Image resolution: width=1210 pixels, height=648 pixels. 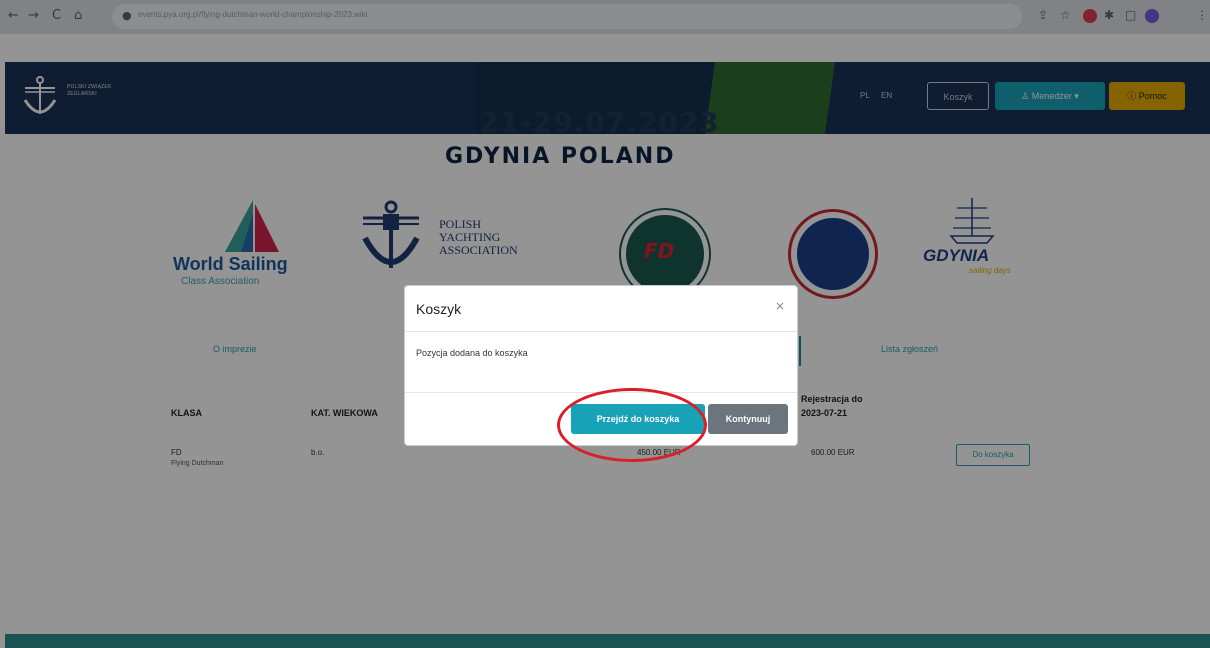 What do you see at coordinates (748, 419) in the screenshot?
I see `continue-button: Kontynuuj` at bounding box center [748, 419].